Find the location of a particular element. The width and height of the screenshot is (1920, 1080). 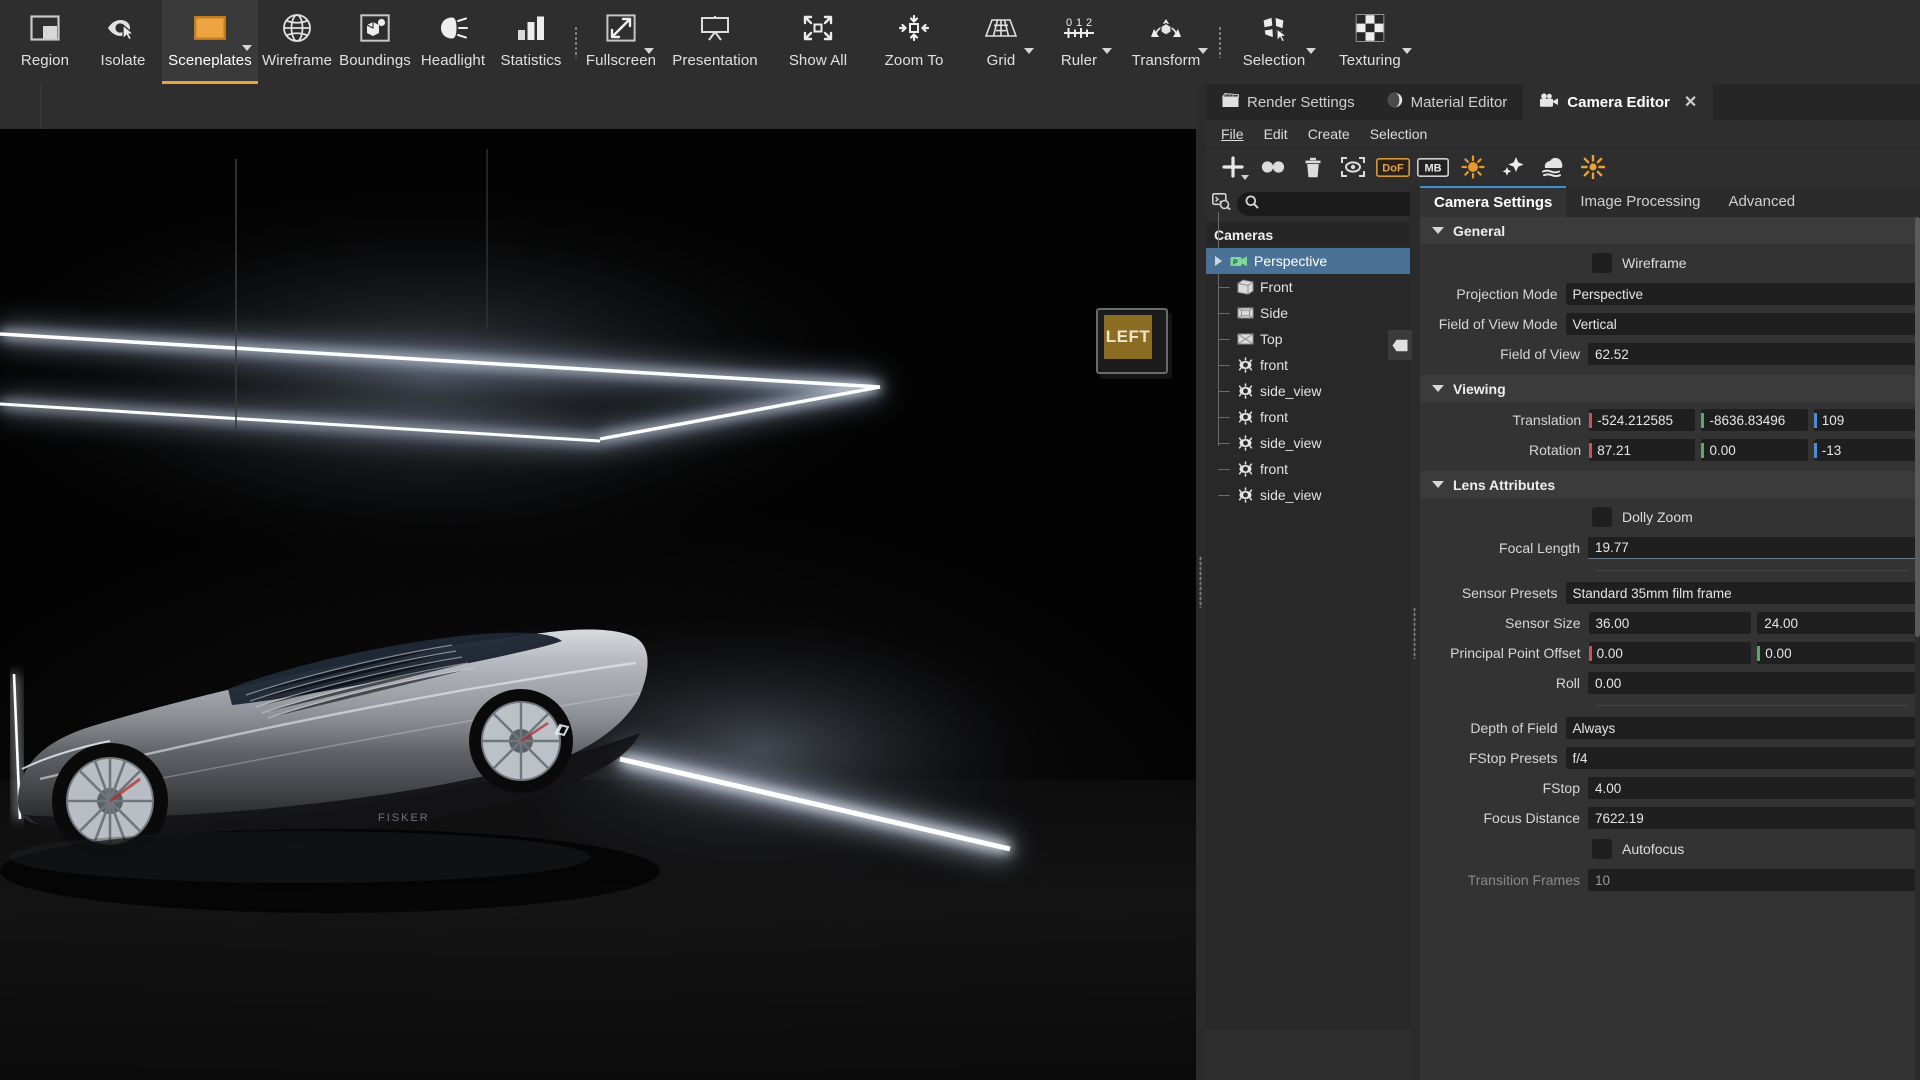

section-header-lens-attributes: Lens Attributes is located at coordinates (1670, 484).